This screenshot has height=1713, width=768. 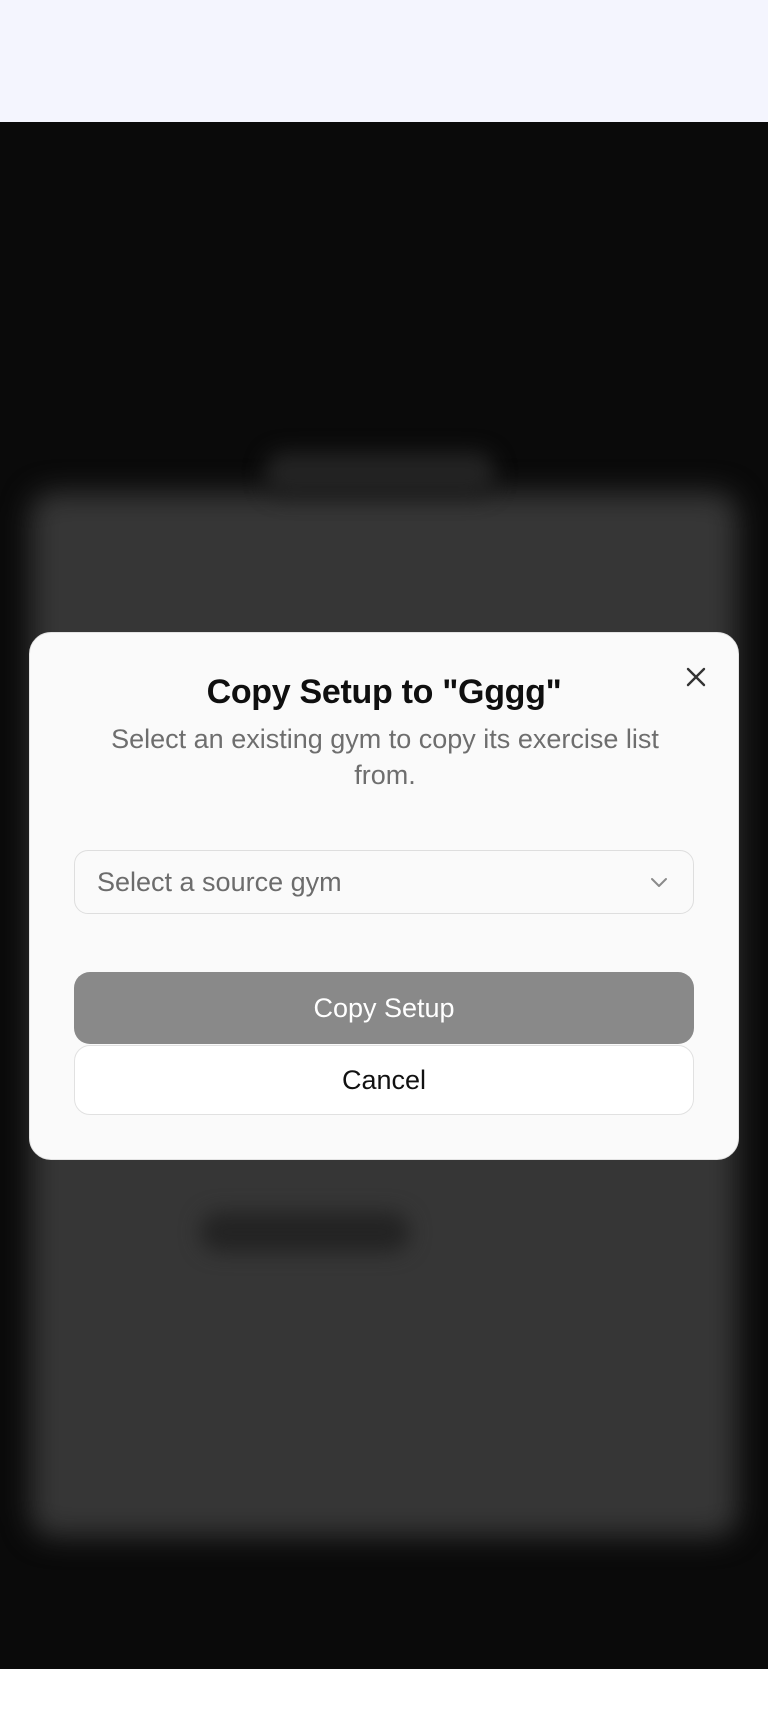 I want to click on copy-setup-button: Copy Setup, so click(x=384, y=1008).